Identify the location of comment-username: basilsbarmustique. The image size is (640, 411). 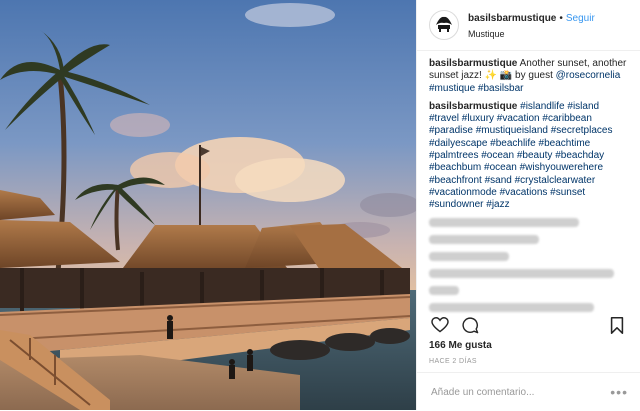
(473, 106).